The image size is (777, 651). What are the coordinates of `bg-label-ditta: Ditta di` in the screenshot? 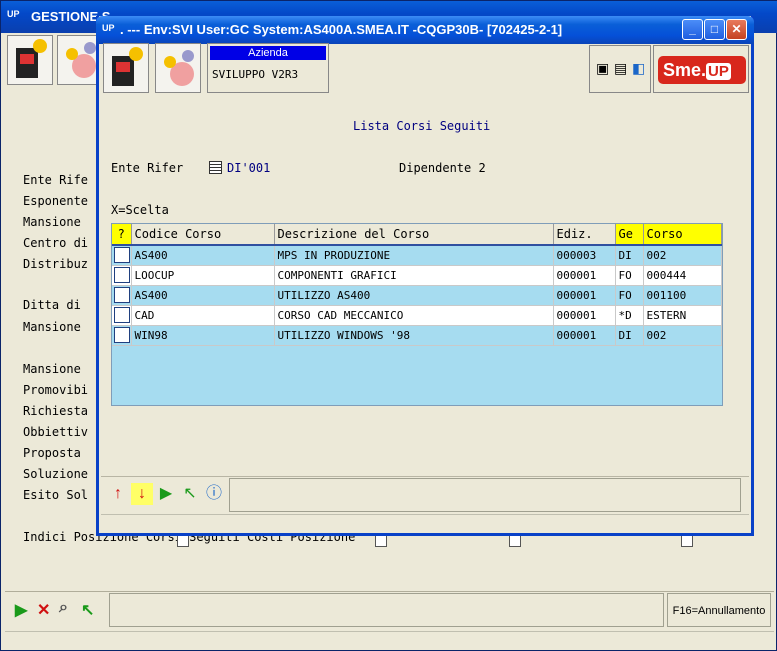 It's located at (52, 305).